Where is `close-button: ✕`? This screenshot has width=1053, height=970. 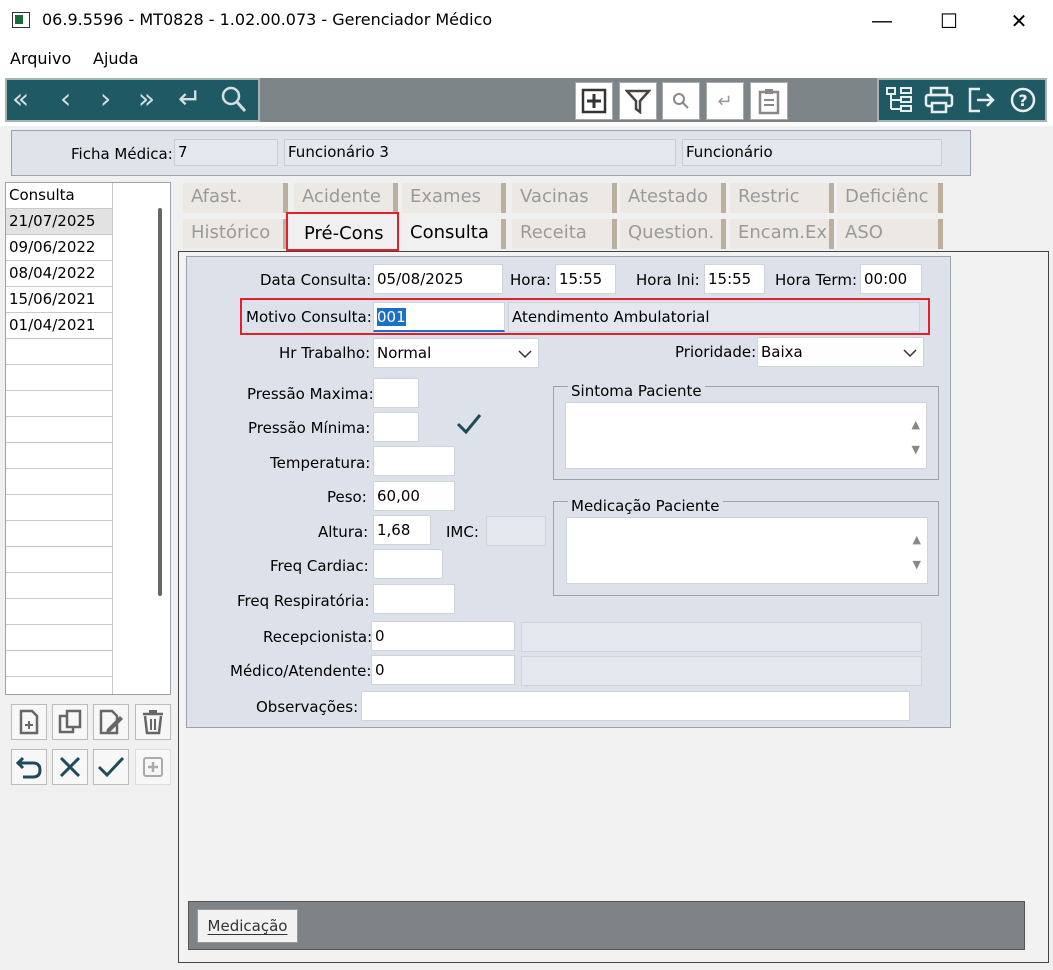 close-button: ✕ is located at coordinates (1019, 21).